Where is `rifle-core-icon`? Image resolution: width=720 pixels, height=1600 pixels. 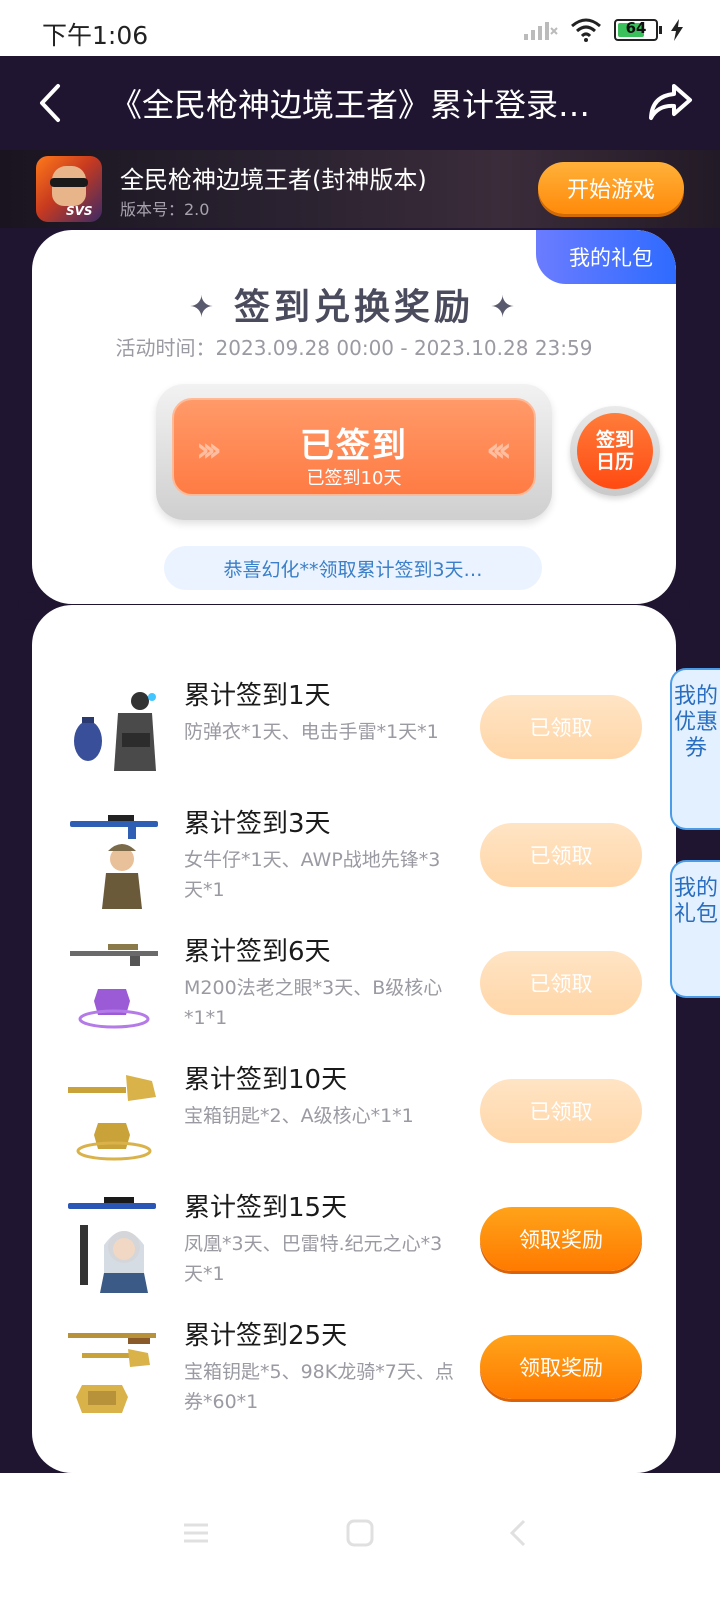
rifle-core-icon is located at coordinates (114, 986).